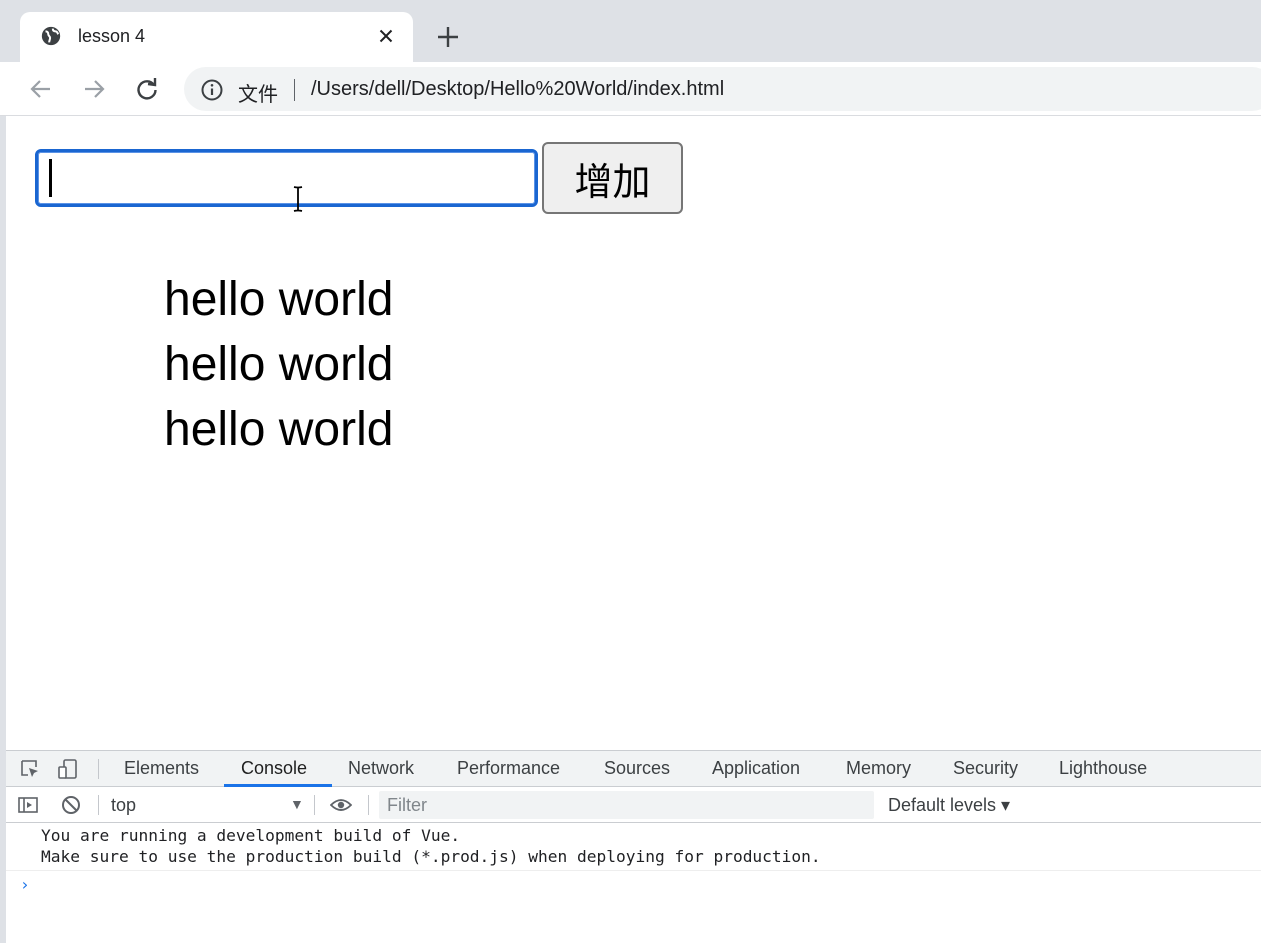 This screenshot has height=943, width=1261. Describe the element at coordinates (508, 768) in the screenshot. I see `tab-performance: Performance` at that location.